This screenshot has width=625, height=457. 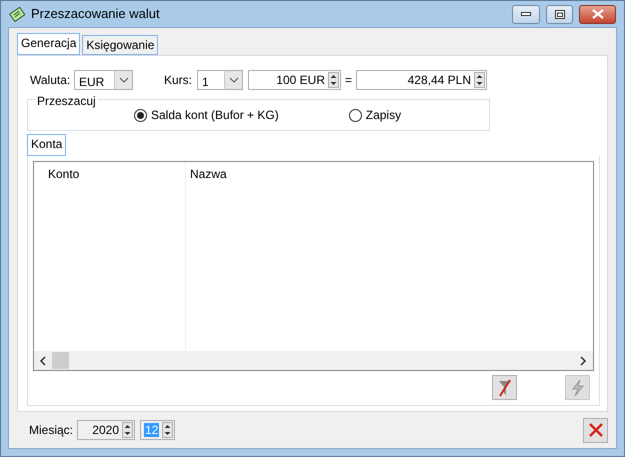 I want to click on tab: Księgowanie, so click(x=120, y=45).